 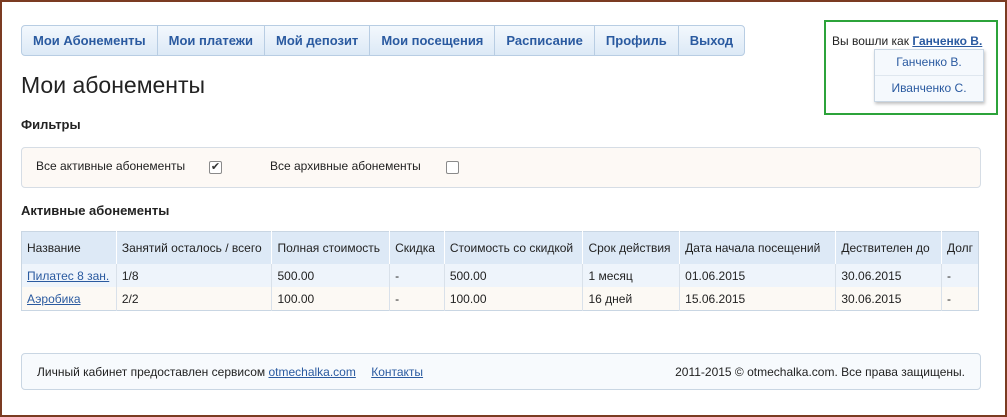 I want to click on nav-logout: Выход, so click(x=711, y=40).